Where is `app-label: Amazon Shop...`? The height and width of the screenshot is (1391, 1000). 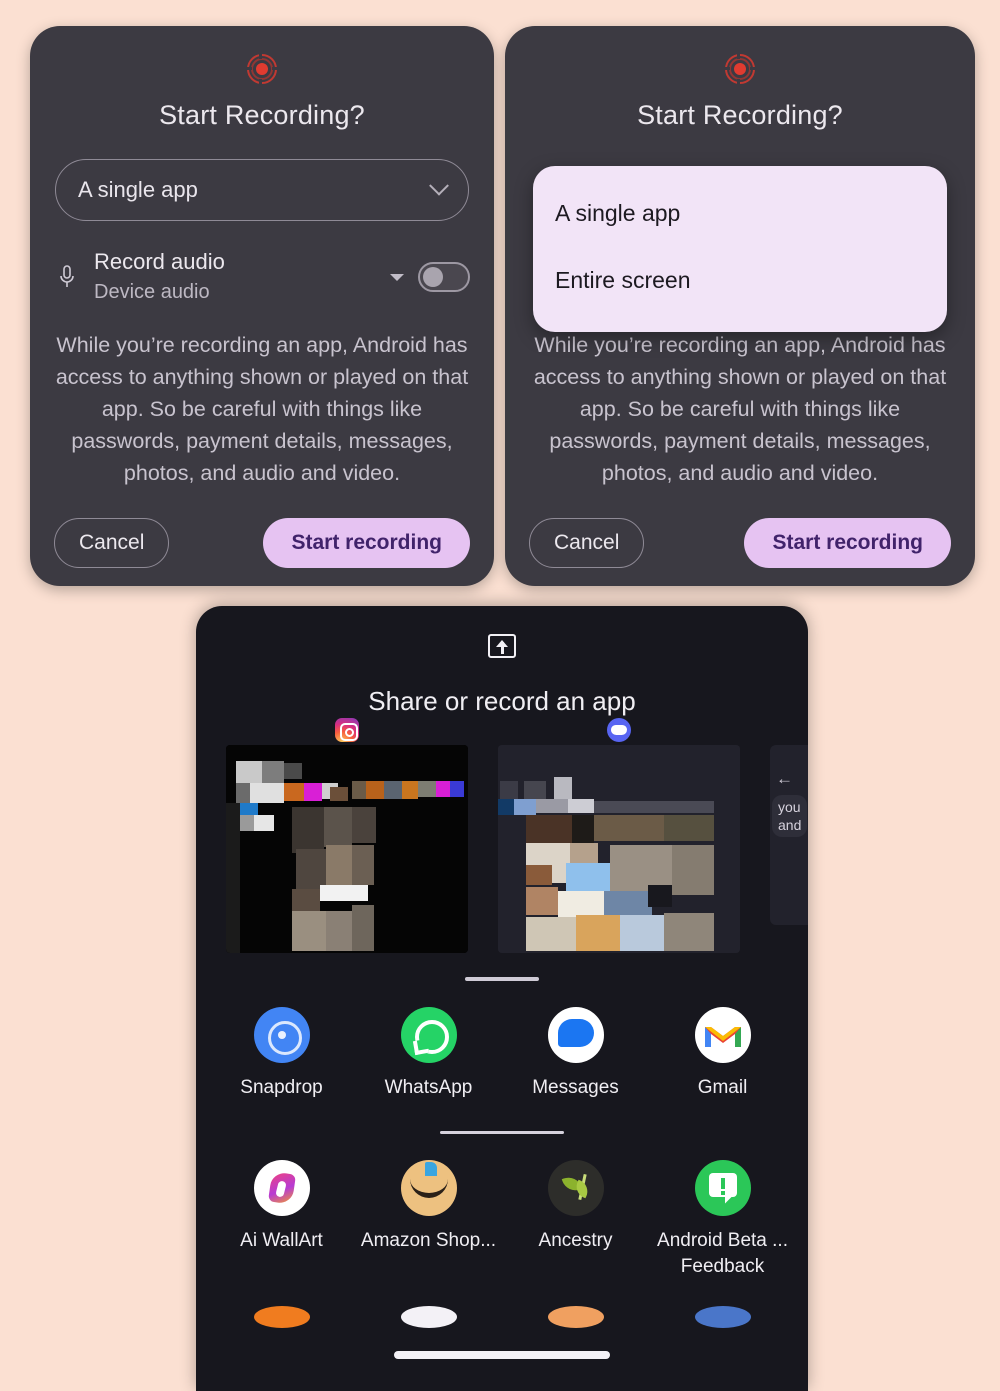 app-label: Amazon Shop... is located at coordinates (428, 1240).